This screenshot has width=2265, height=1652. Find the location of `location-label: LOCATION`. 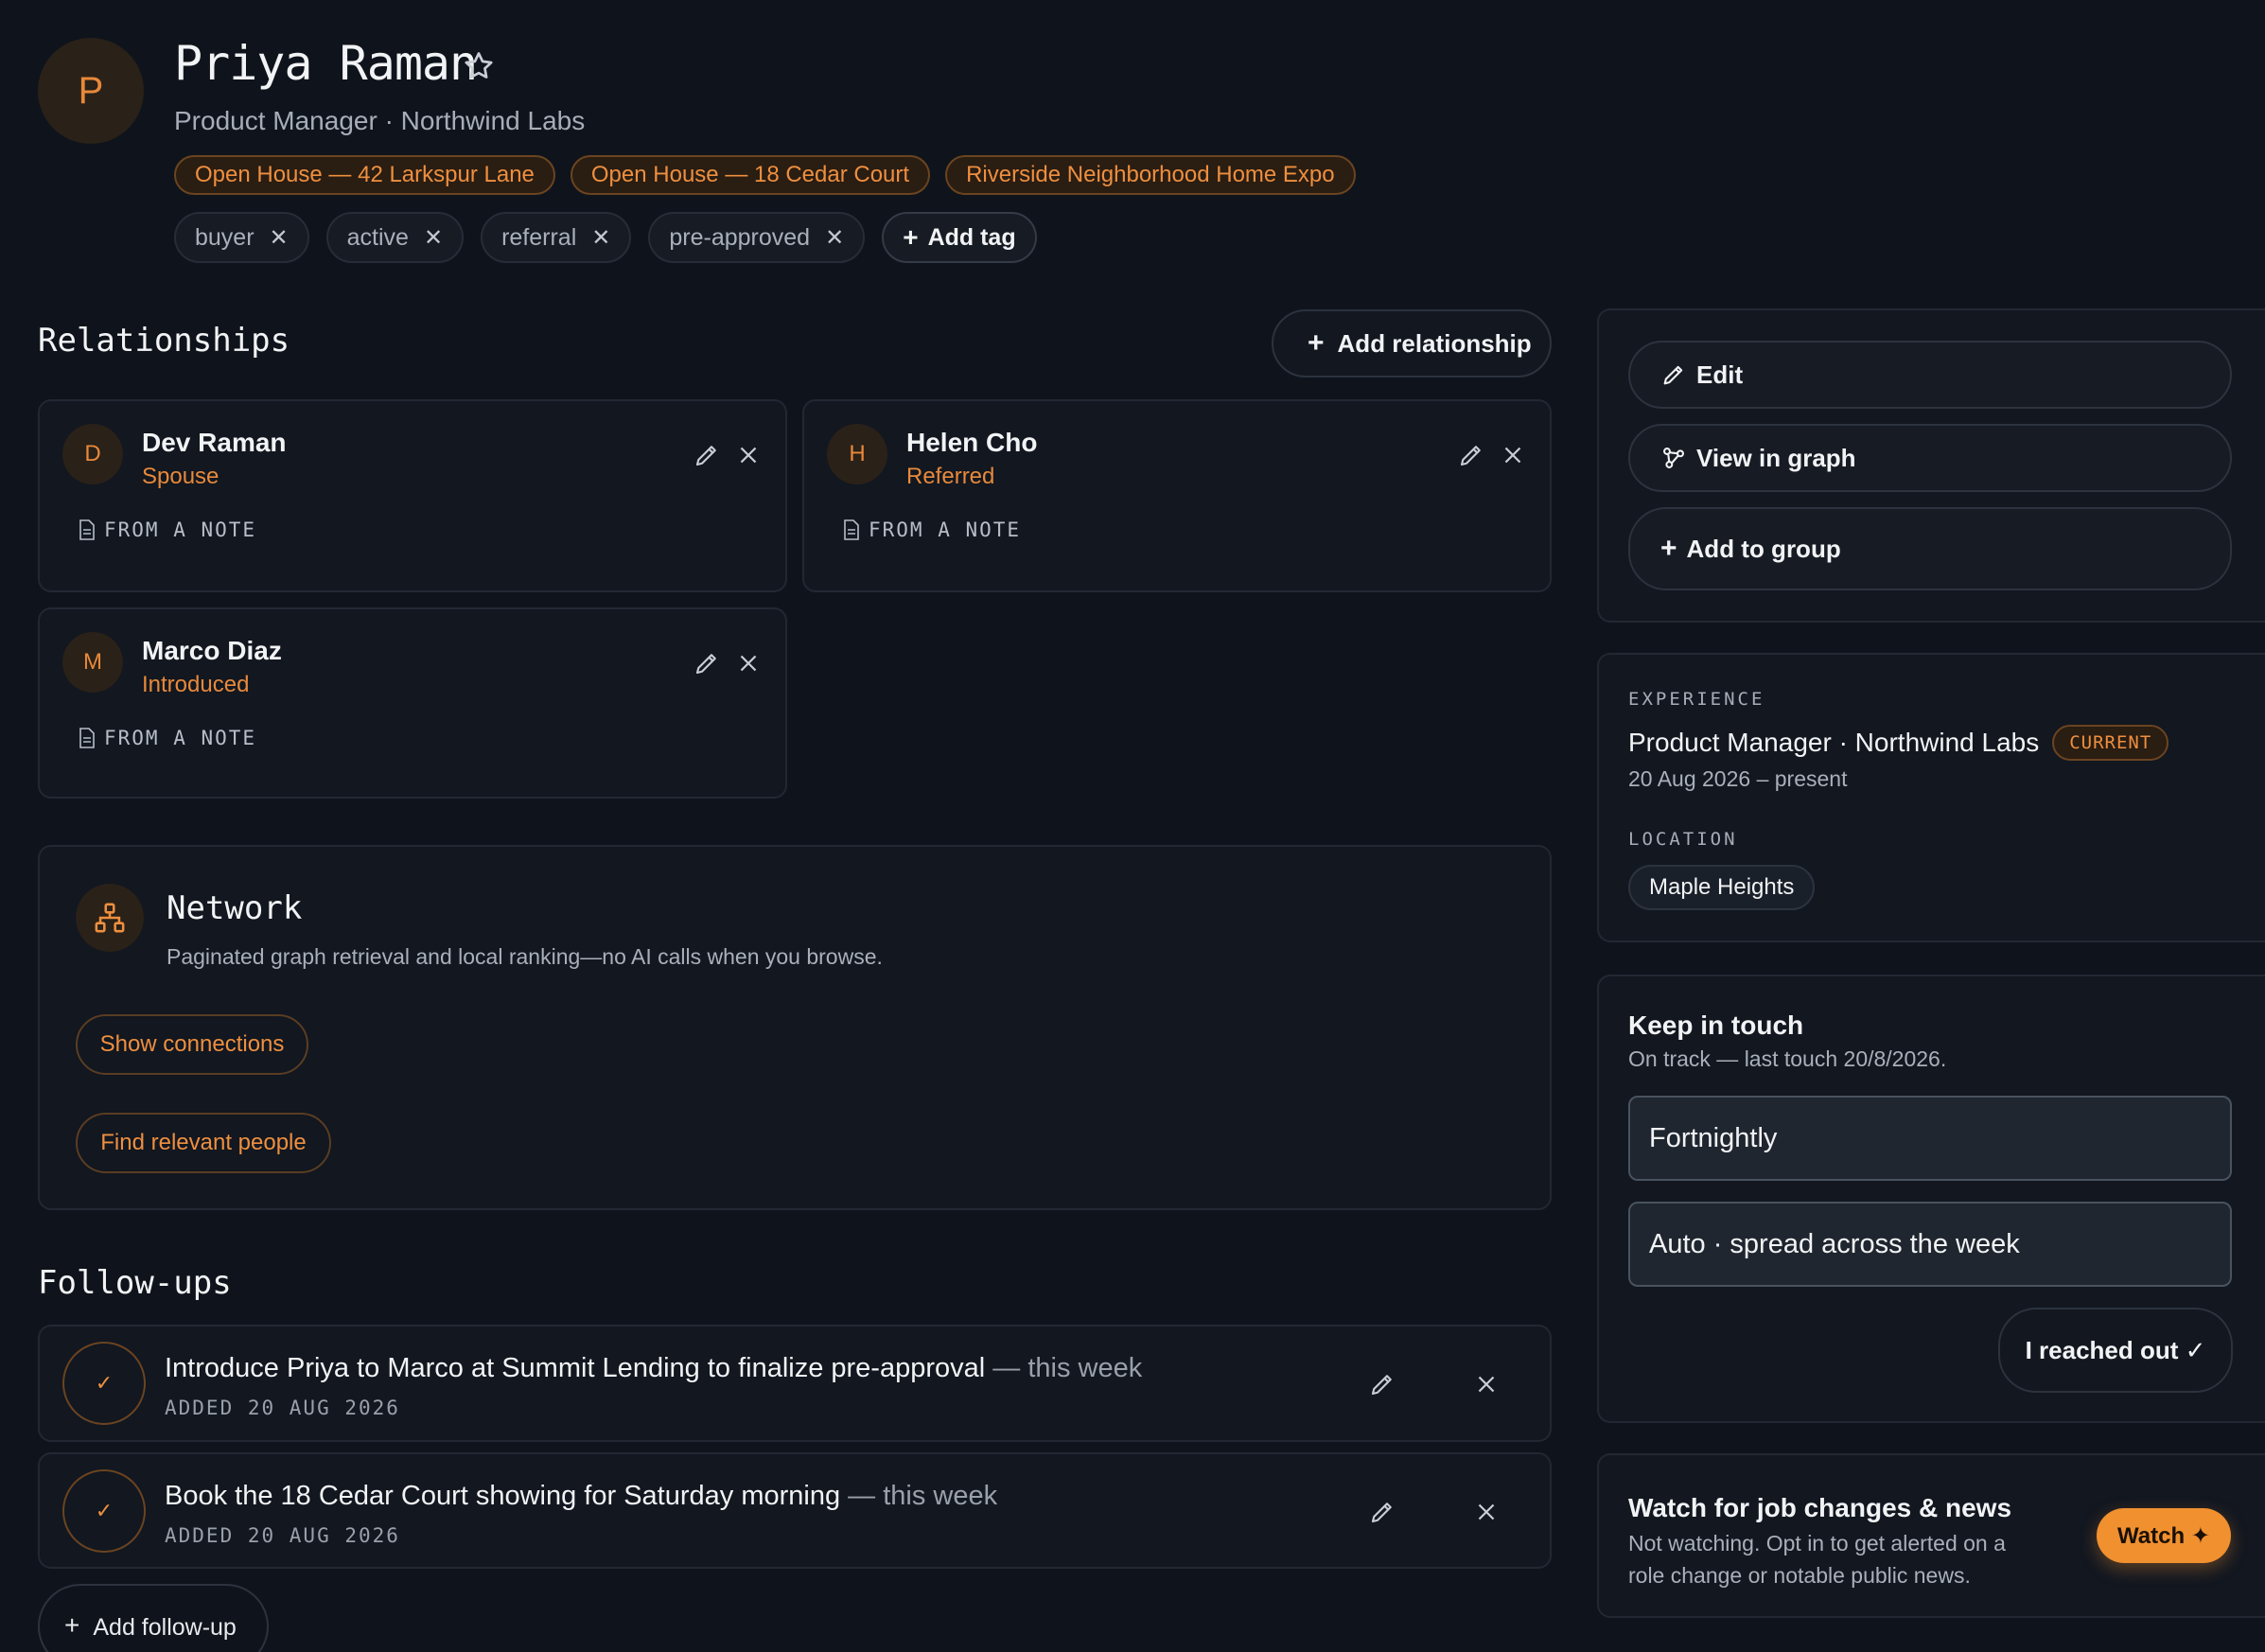

location-label: LOCATION is located at coordinates (1683, 839).